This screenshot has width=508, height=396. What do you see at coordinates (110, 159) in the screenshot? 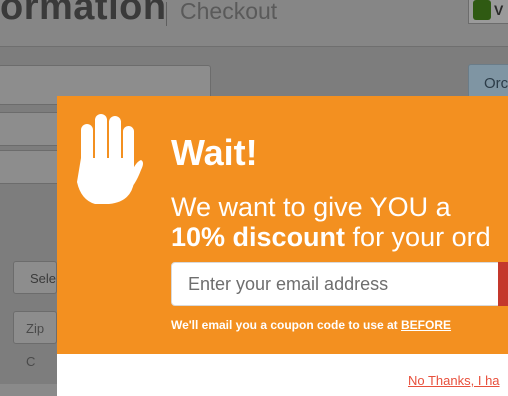
I see `hand-stop-icon` at bounding box center [110, 159].